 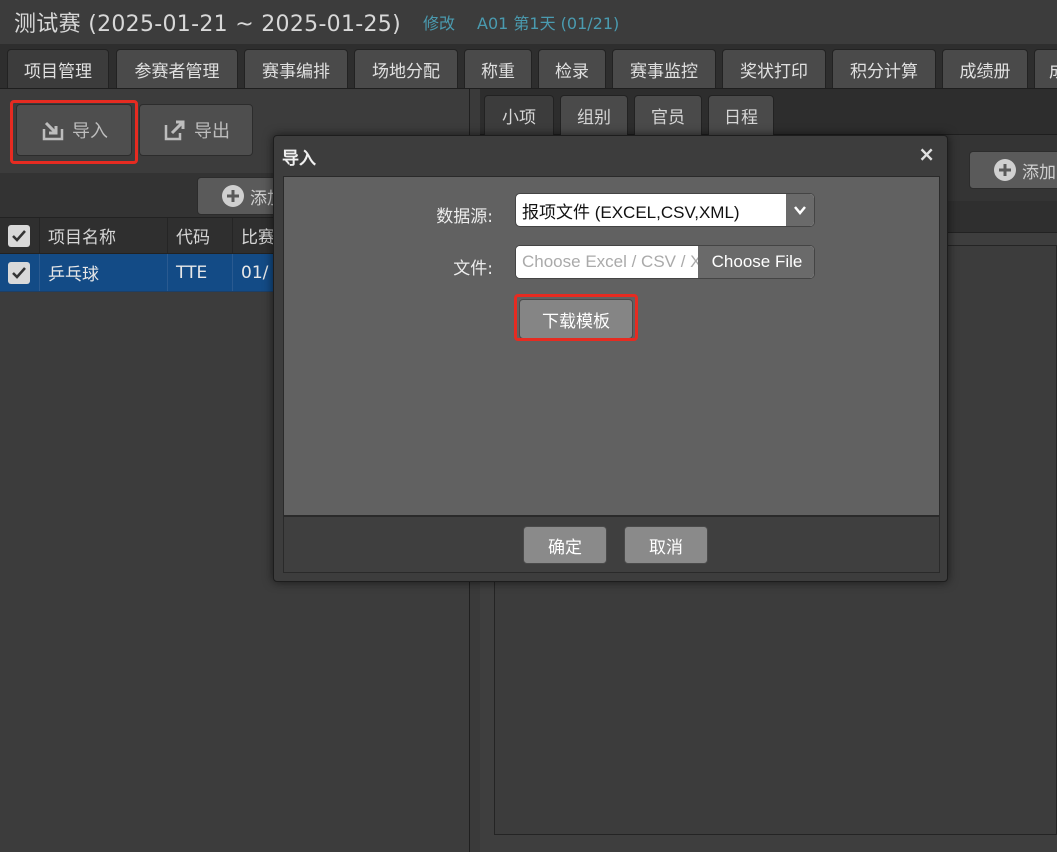 What do you see at coordinates (572, 68) in the screenshot?
I see `tab-check-in: 检录` at bounding box center [572, 68].